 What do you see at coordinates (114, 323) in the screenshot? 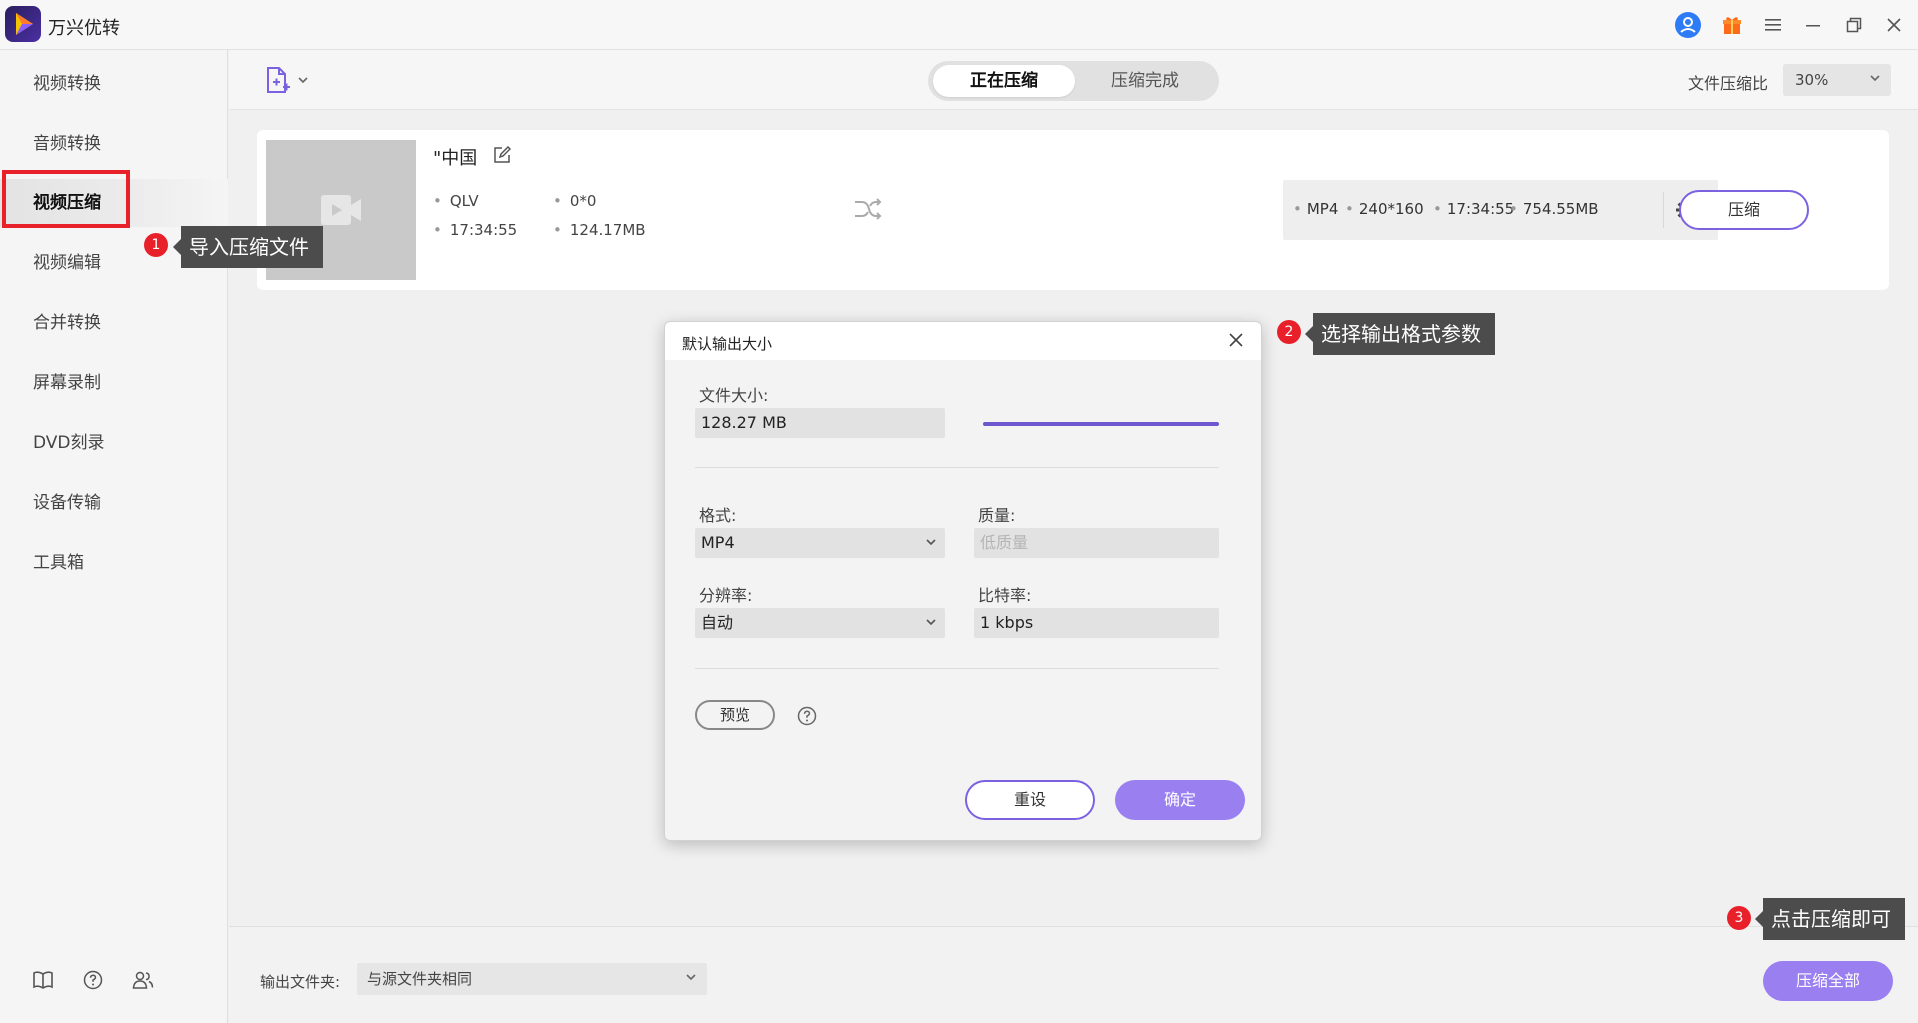
I see `sidebar-item-merge-convert: 合并转换` at bounding box center [114, 323].